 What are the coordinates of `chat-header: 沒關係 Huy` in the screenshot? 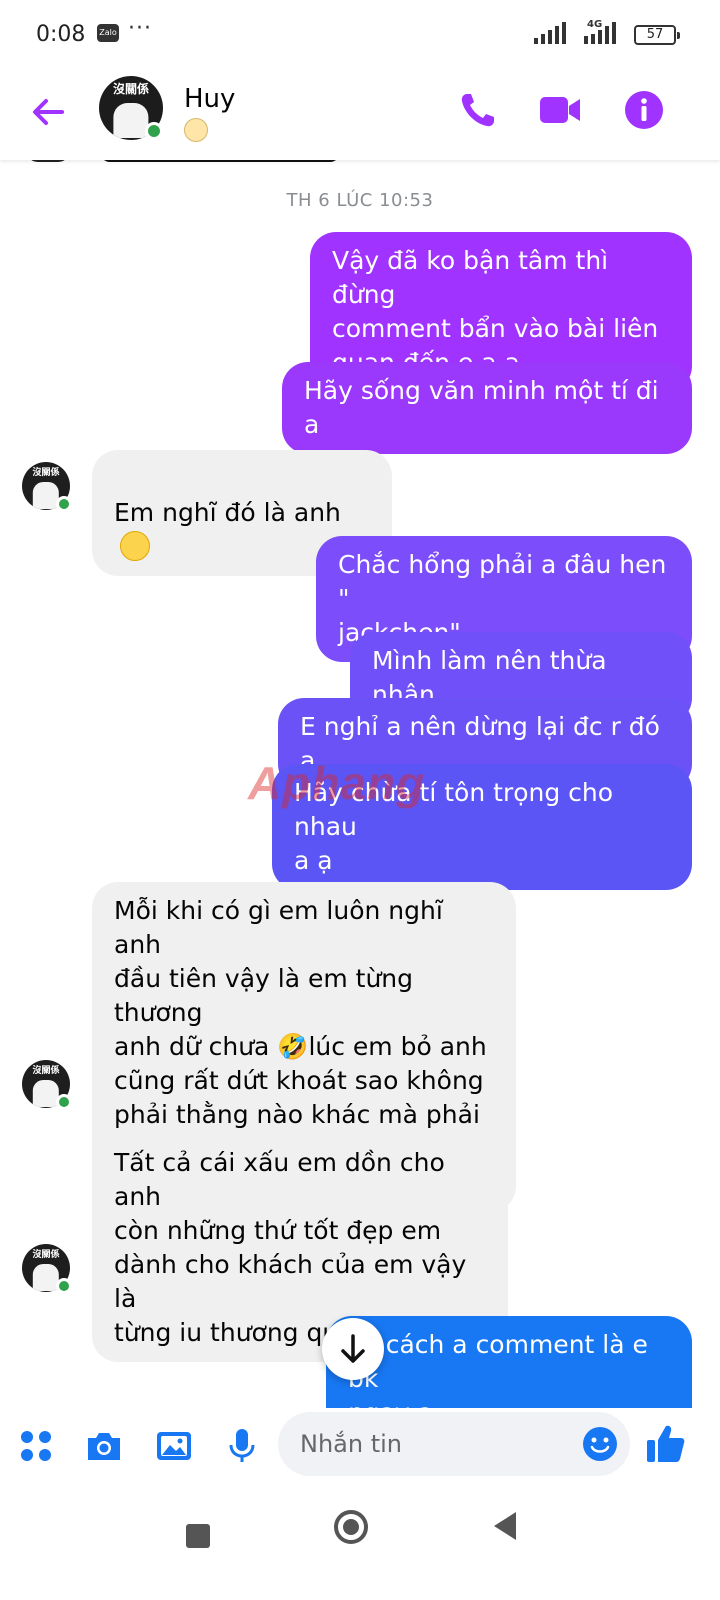 It's located at (360, 116).